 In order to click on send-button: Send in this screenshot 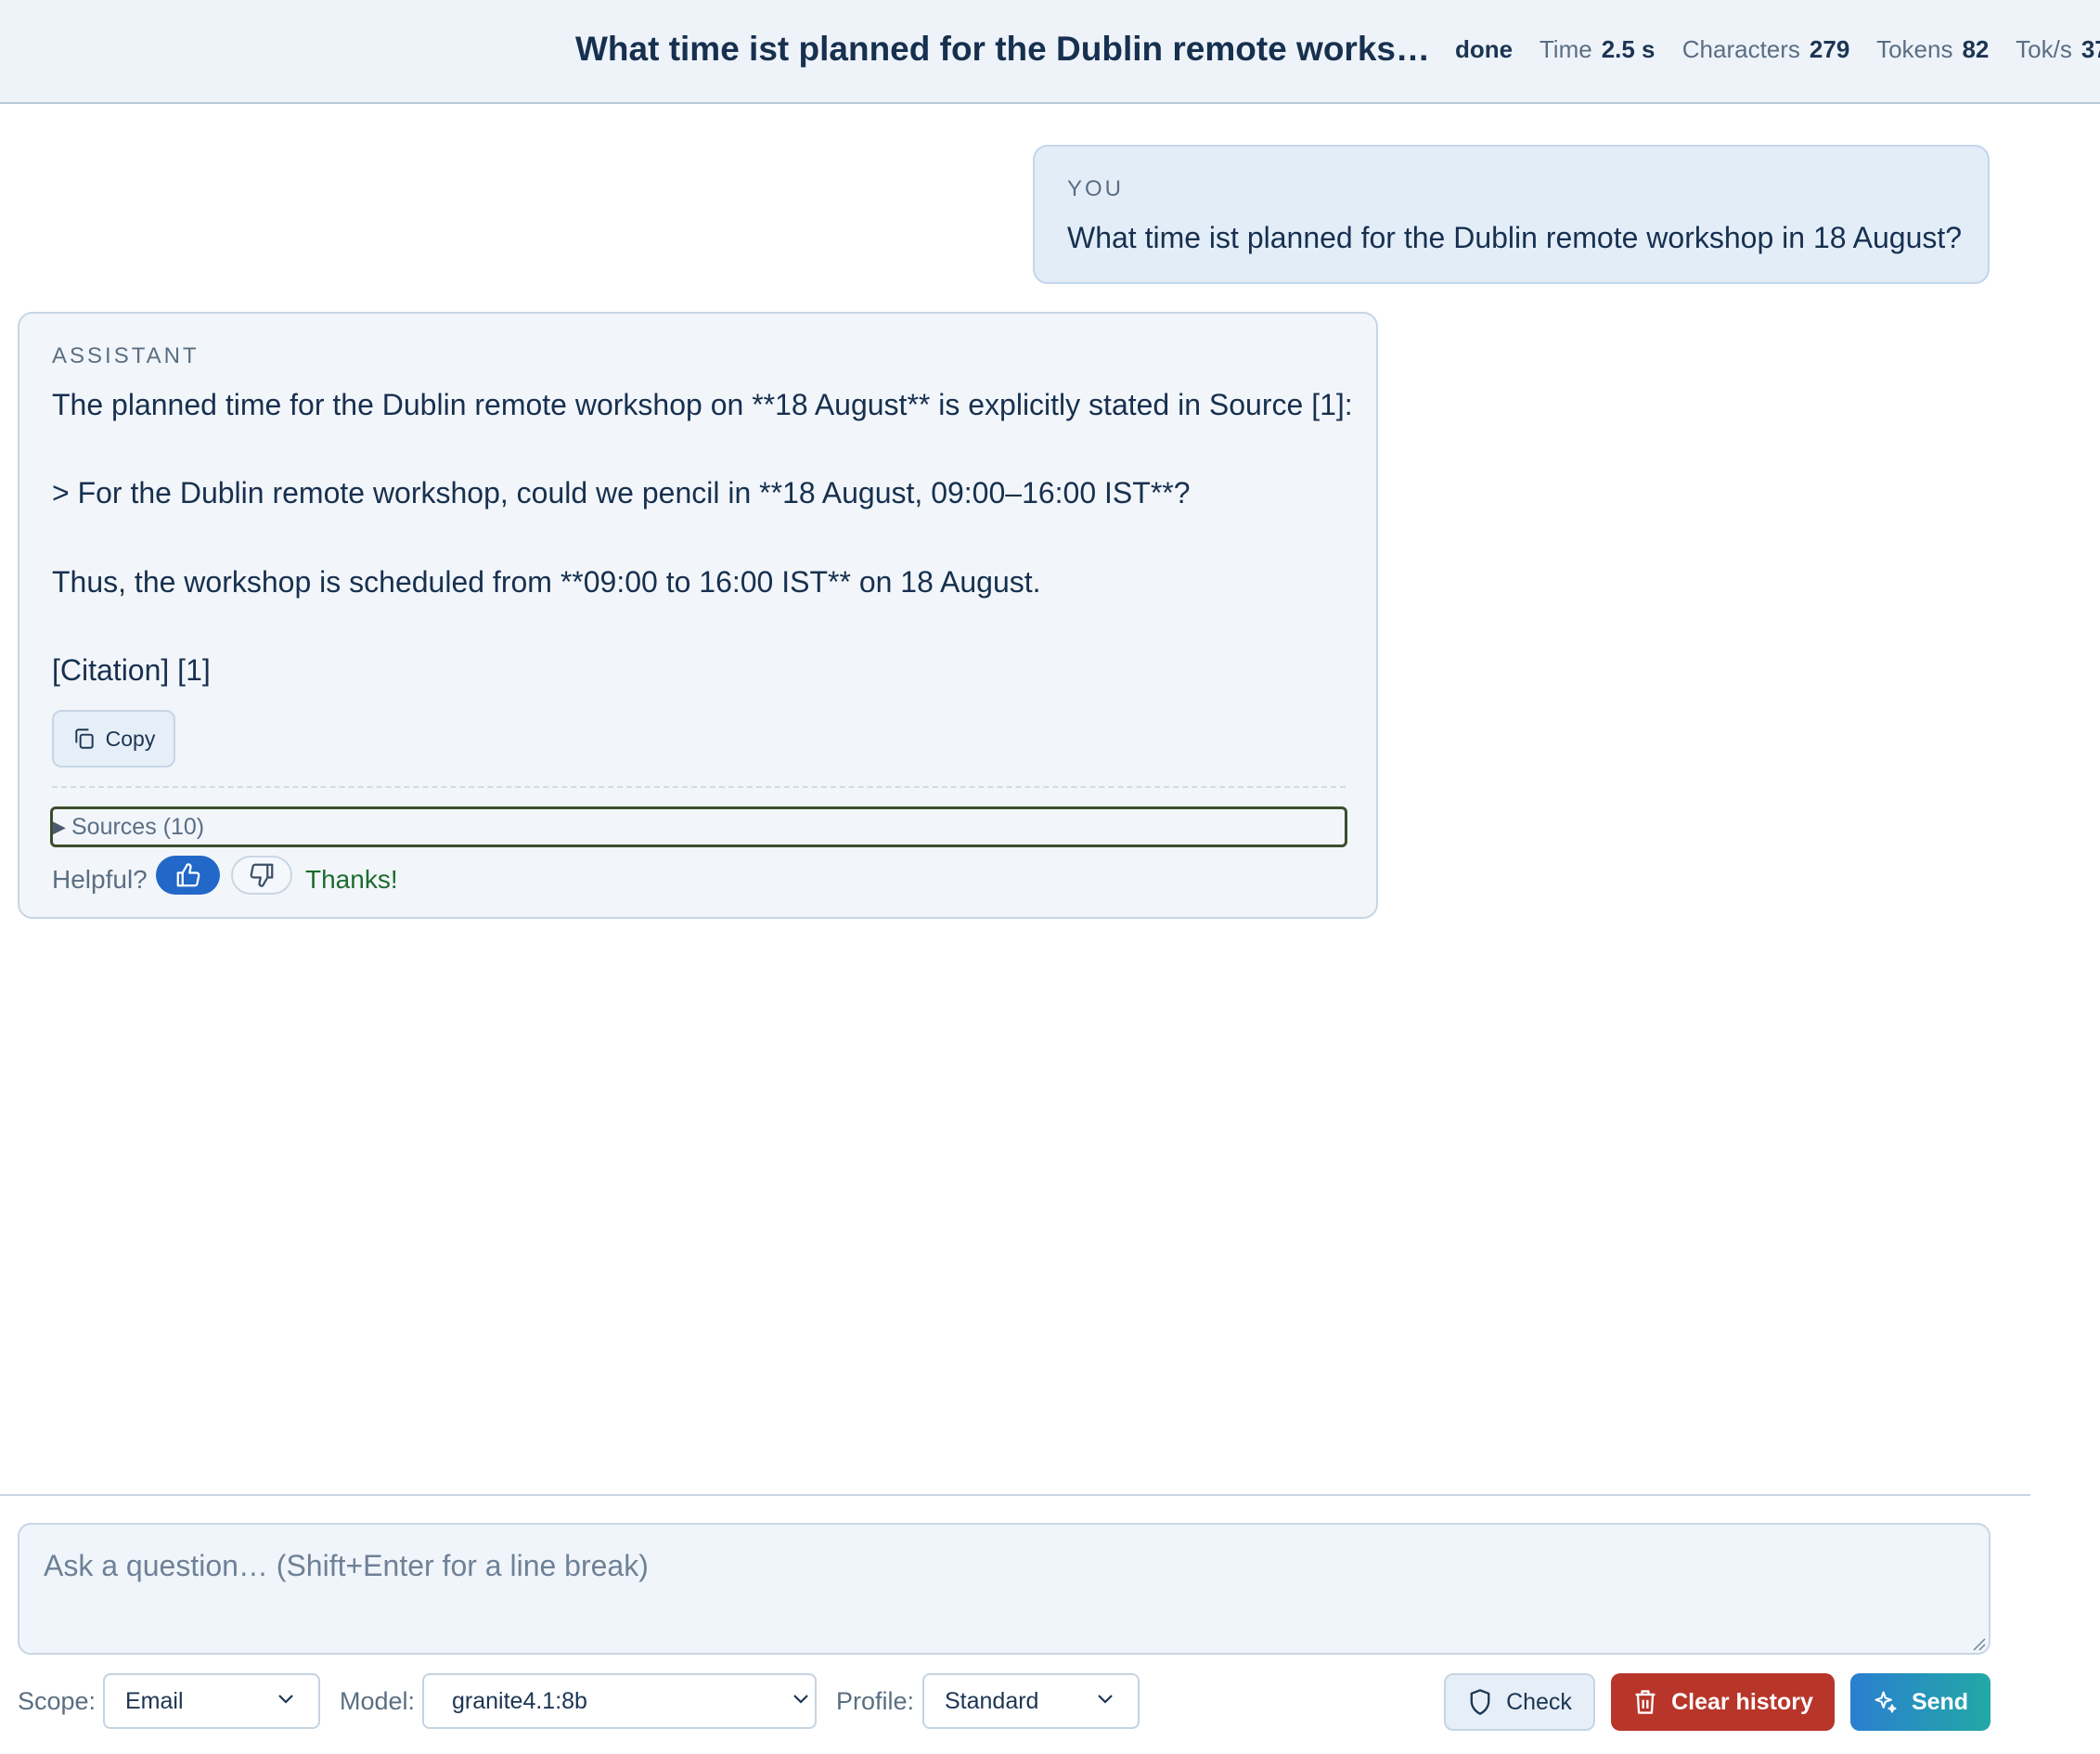, I will do `click(1920, 1702)`.